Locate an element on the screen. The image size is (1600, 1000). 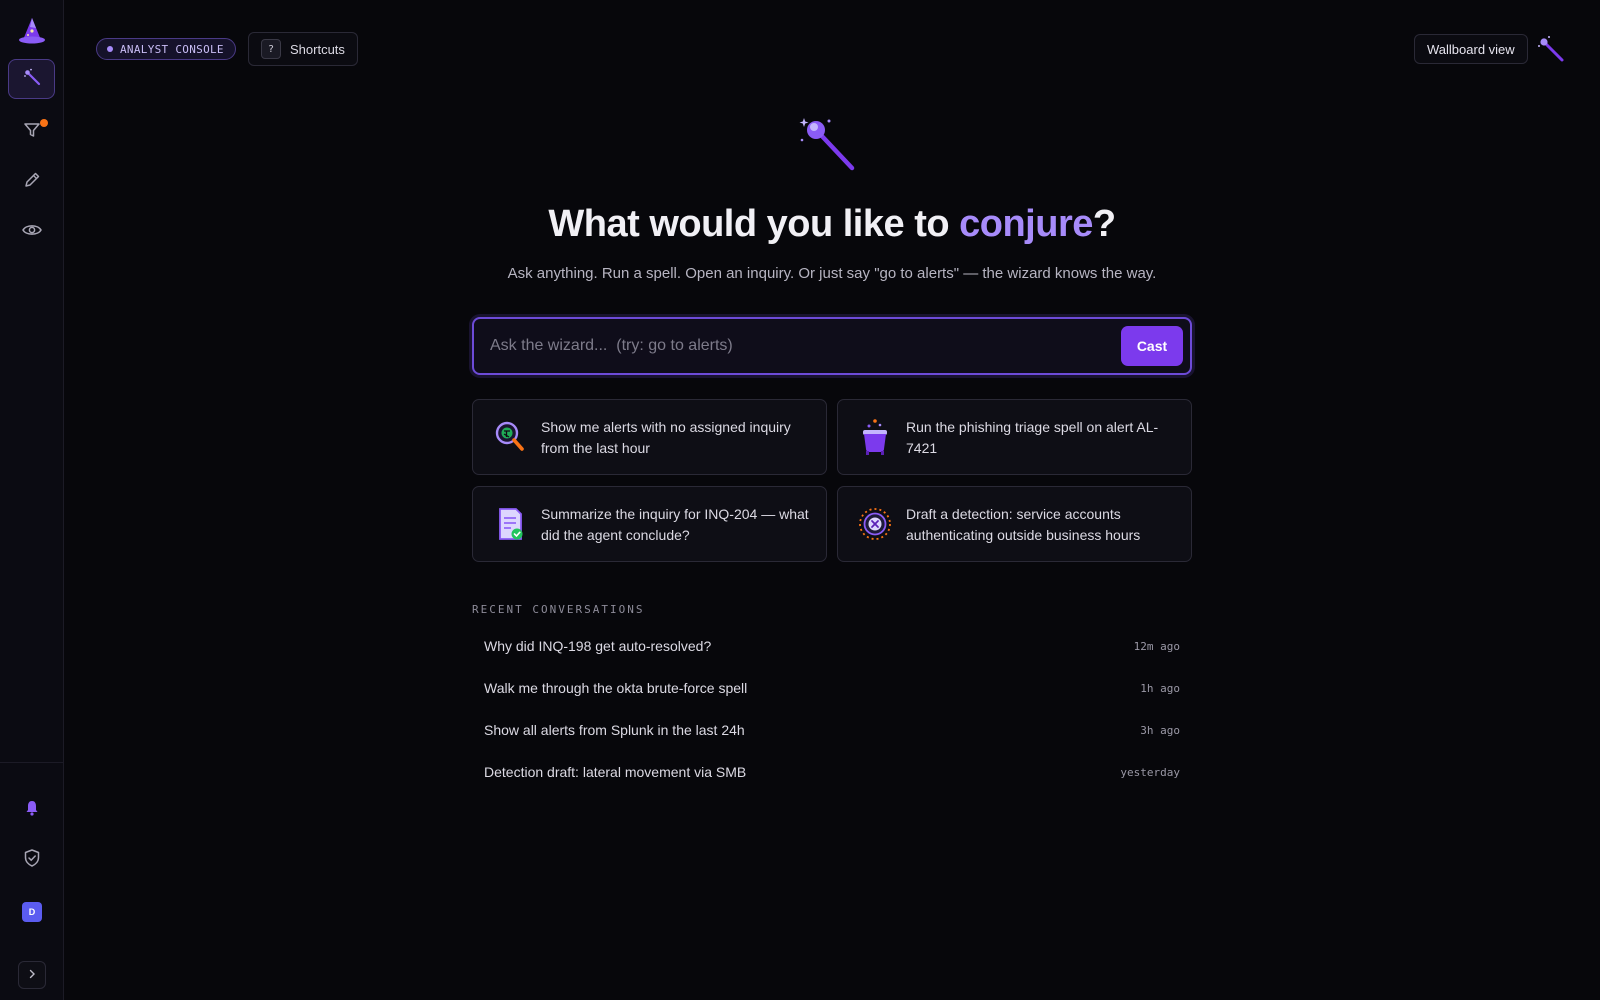
sidebar-divider is located at coordinates (32, 762).